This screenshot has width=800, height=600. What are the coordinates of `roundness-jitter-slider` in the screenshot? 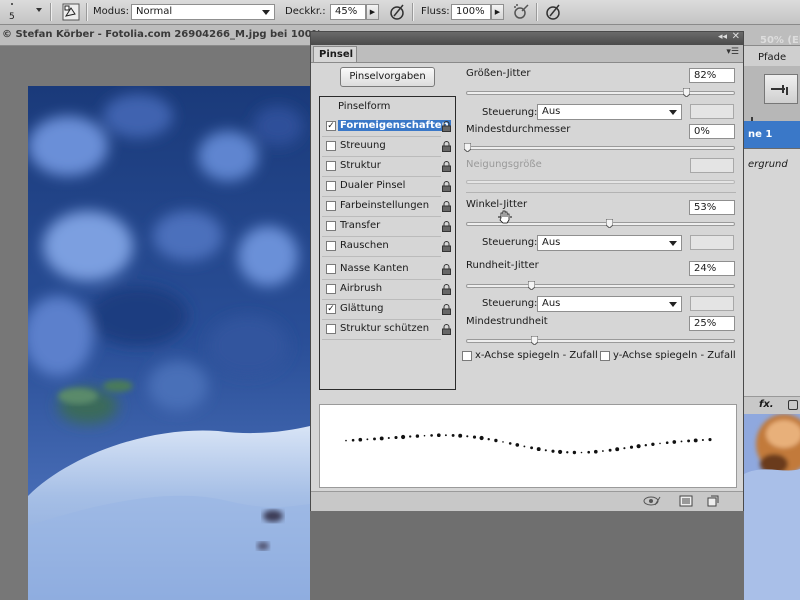 It's located at (600, 285).